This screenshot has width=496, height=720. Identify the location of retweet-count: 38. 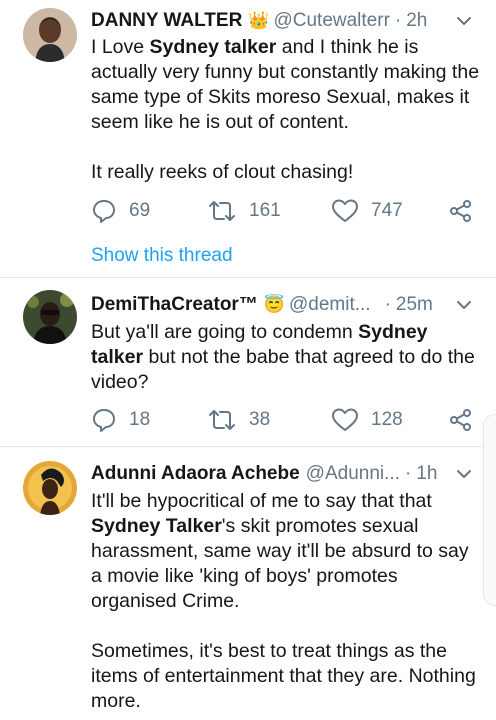
(260, 419).